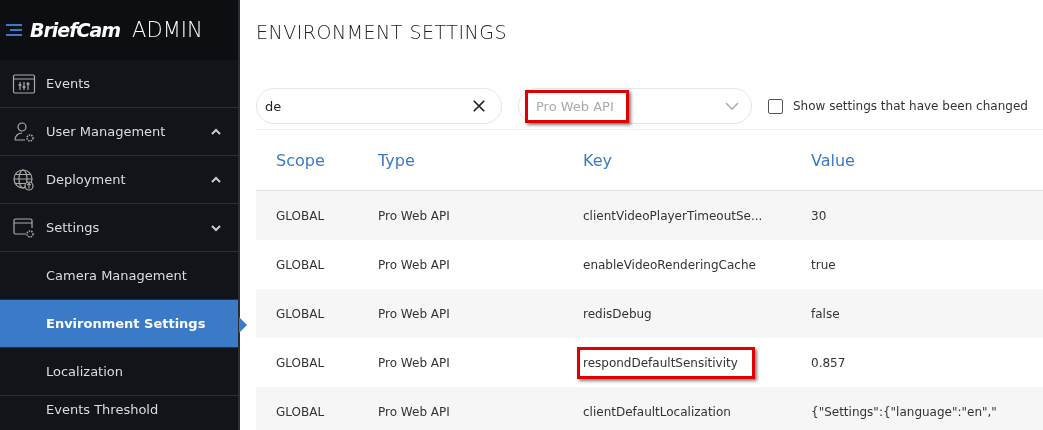 The height and width of the screenshot is (430, 1043). I want to click on table-cell-text: redisDebug, so click(617, 314).